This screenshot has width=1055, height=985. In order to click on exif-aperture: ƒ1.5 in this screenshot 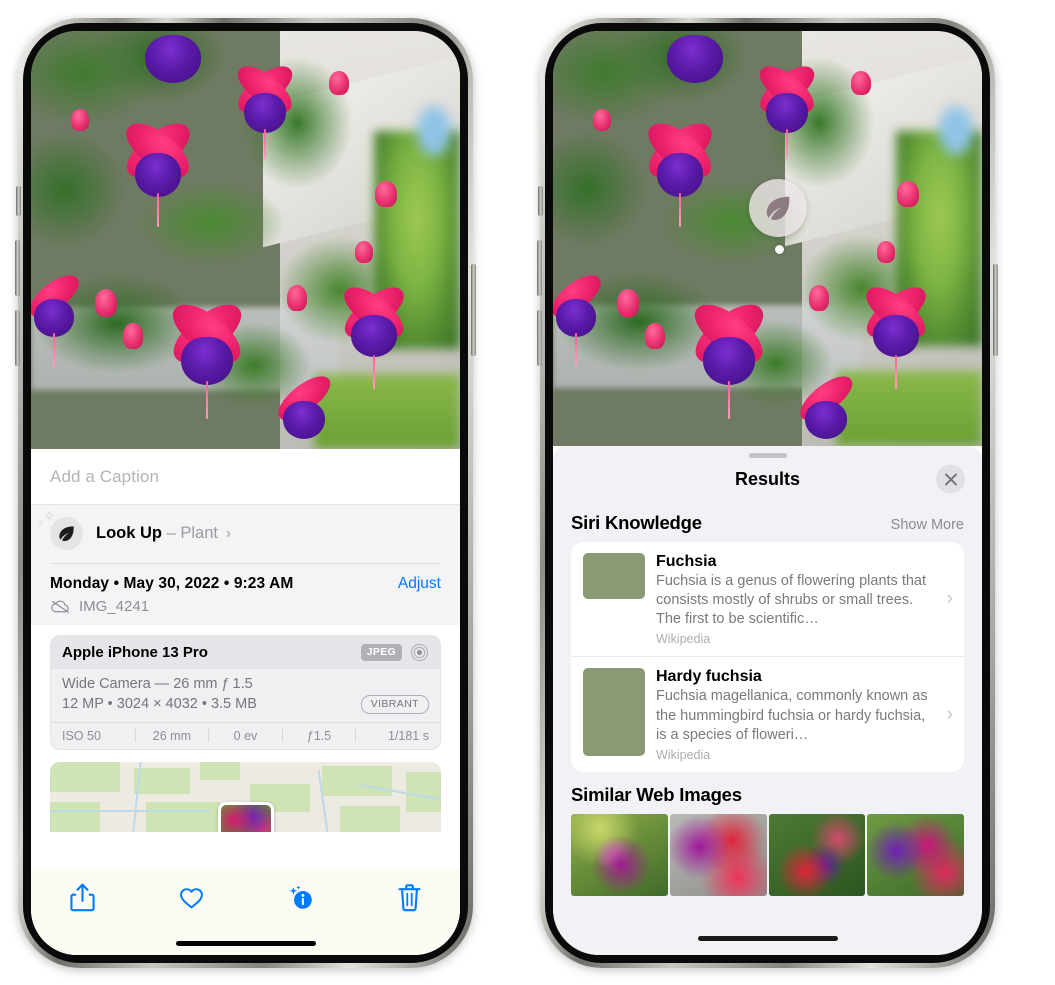, I will do `click(319, 735)`.